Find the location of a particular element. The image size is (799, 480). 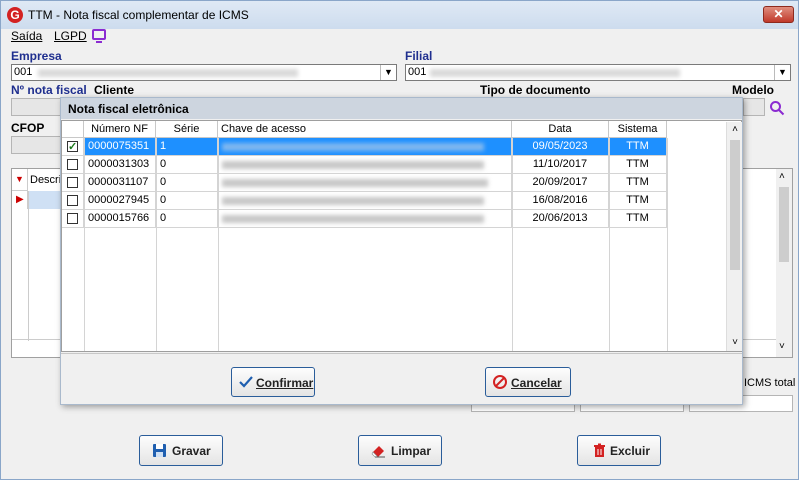

scroll-thumb is located at coordinates (735, 205).